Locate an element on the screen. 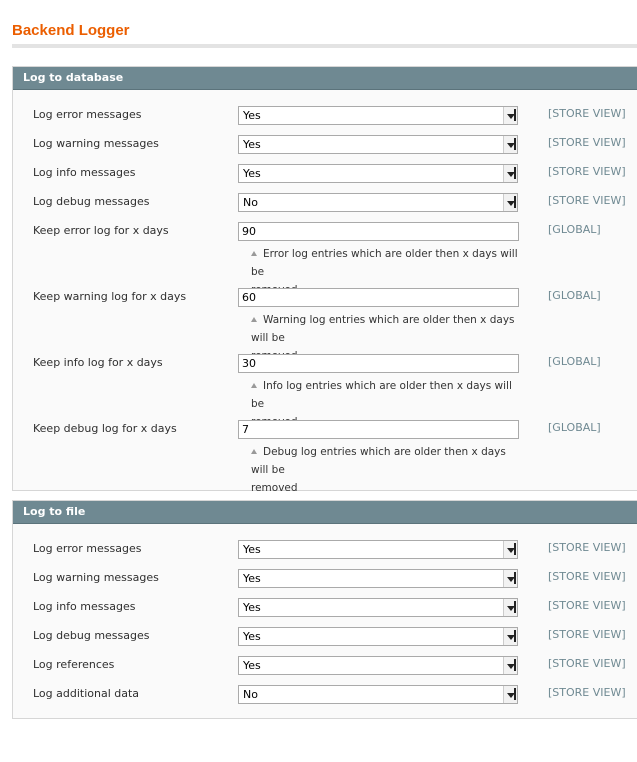  title-divider is located at coordinates (324, 46).